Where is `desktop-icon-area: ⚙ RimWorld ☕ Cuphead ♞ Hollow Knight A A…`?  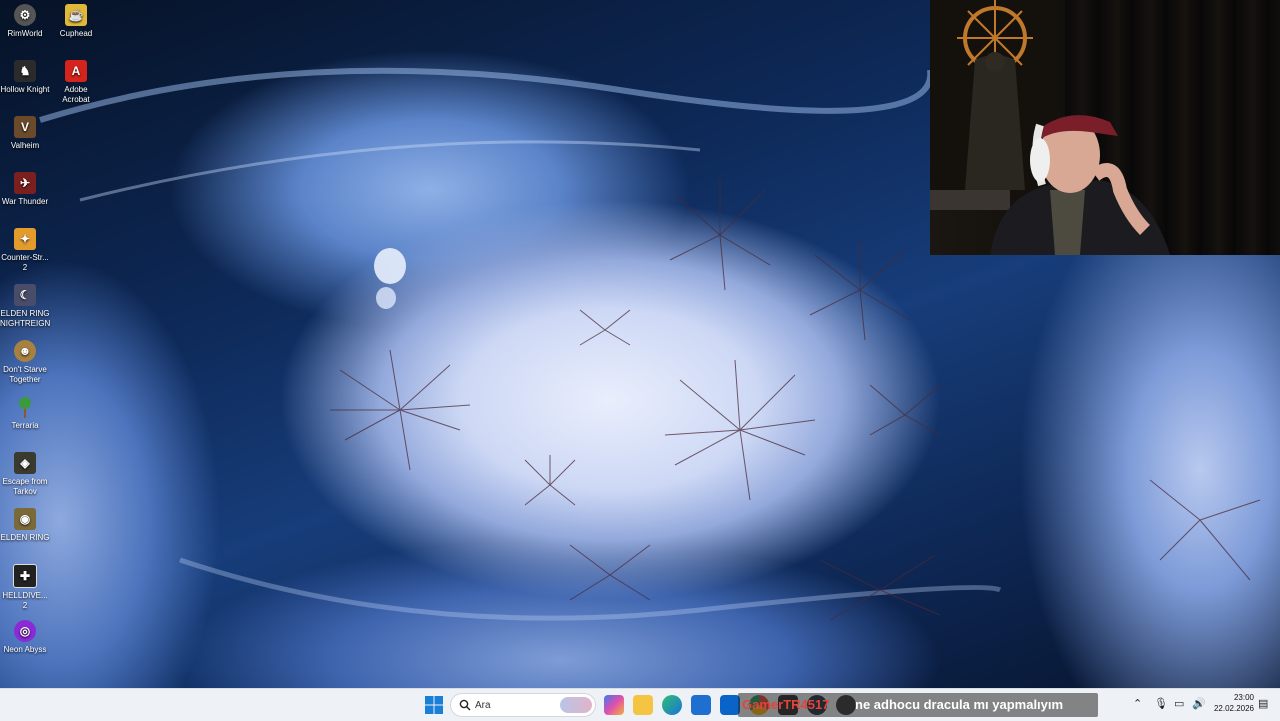
desktop-icon-area: ⚙ RimWorld ☕ Cuphead ♞ Hollow Knight A A… is located at coordinates (55, 344).